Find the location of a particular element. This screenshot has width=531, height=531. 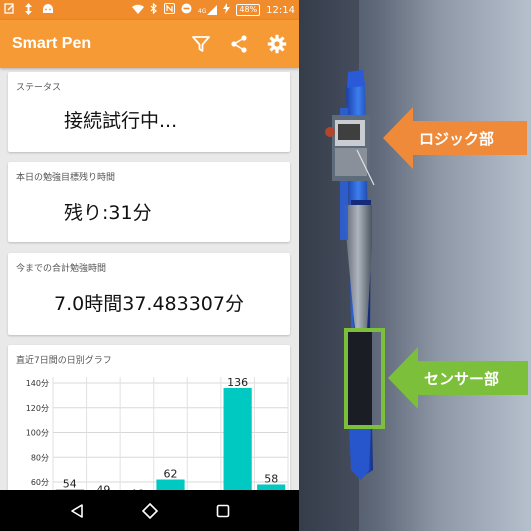

y-tick-label: 140分 is located at coordinates (37, 383).